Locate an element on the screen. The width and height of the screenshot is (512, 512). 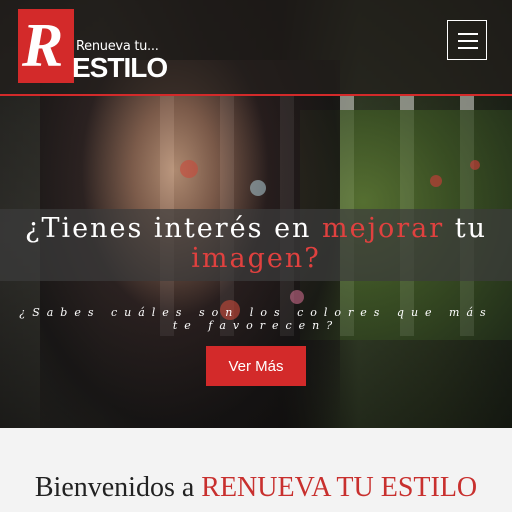
welcome-title: Bienvenidos a RENUEVA TU ESTILO is located at coordinates (256, 488).